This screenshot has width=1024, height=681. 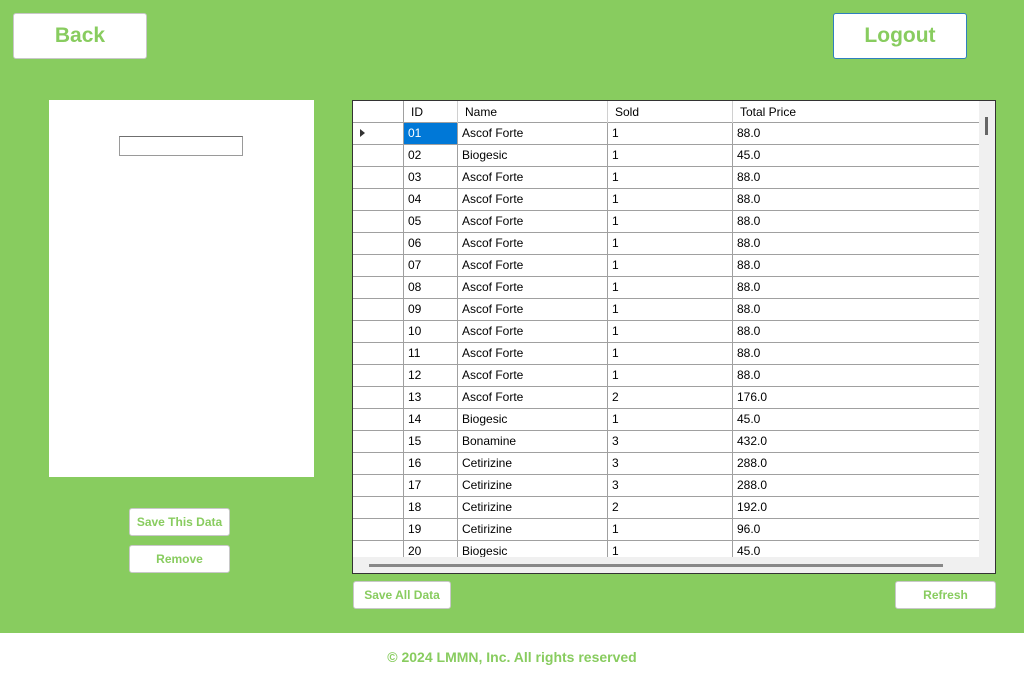 I want to click on table-row: 02 Biogesic 1 45.0, so click(x=666, y=156).